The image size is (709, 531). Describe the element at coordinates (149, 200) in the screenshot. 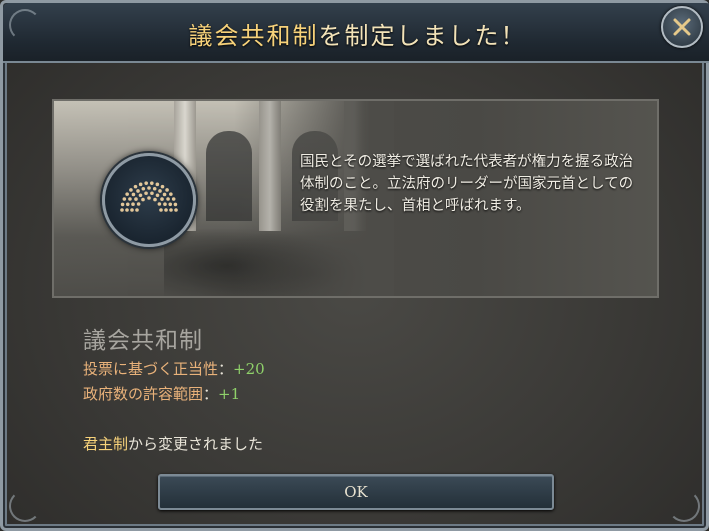

I see `parliament-hemicycle-icon` at that location.